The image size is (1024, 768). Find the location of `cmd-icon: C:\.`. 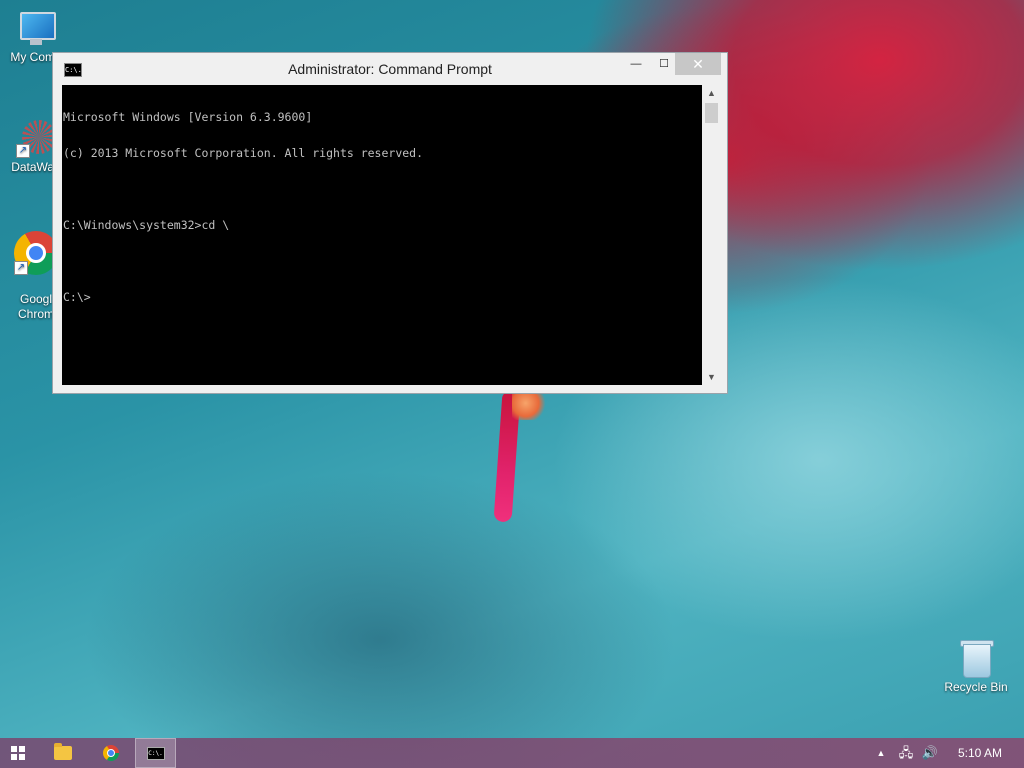

cmd-icon: C:\. is located at coordinates (155, 753).